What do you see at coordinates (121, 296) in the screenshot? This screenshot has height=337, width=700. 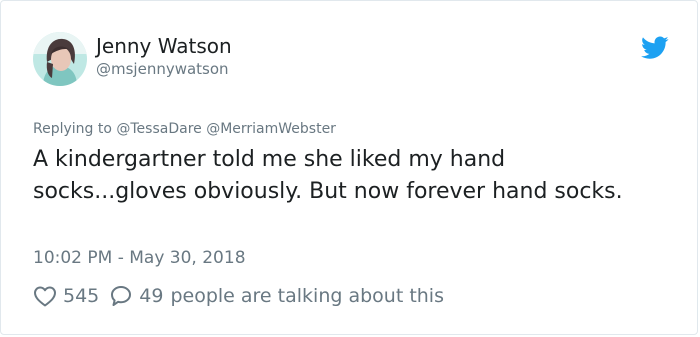 I see `speech-bubble-icon` at bounding box center [121, 296].